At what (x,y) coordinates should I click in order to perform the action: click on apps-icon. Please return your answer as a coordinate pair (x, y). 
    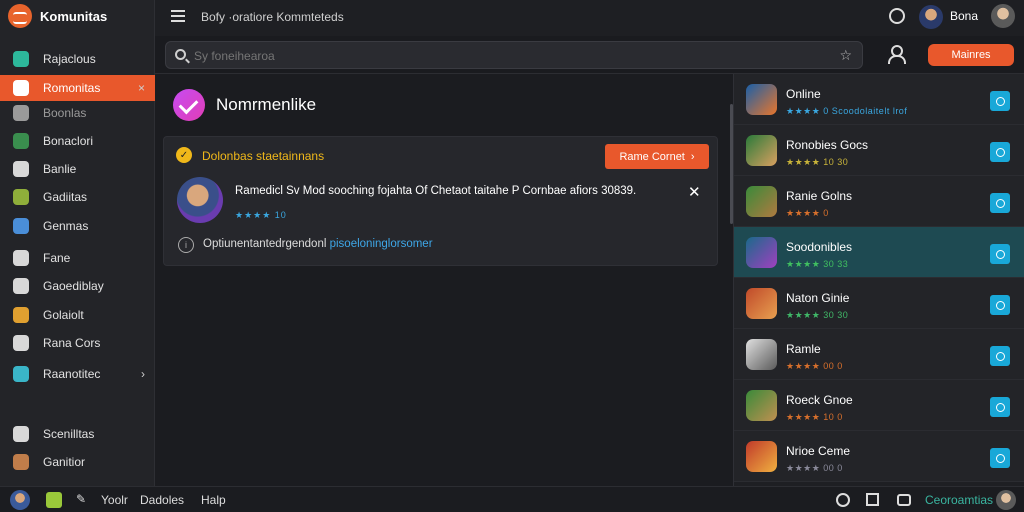
    Looking at the image, I should click on (21, 315).